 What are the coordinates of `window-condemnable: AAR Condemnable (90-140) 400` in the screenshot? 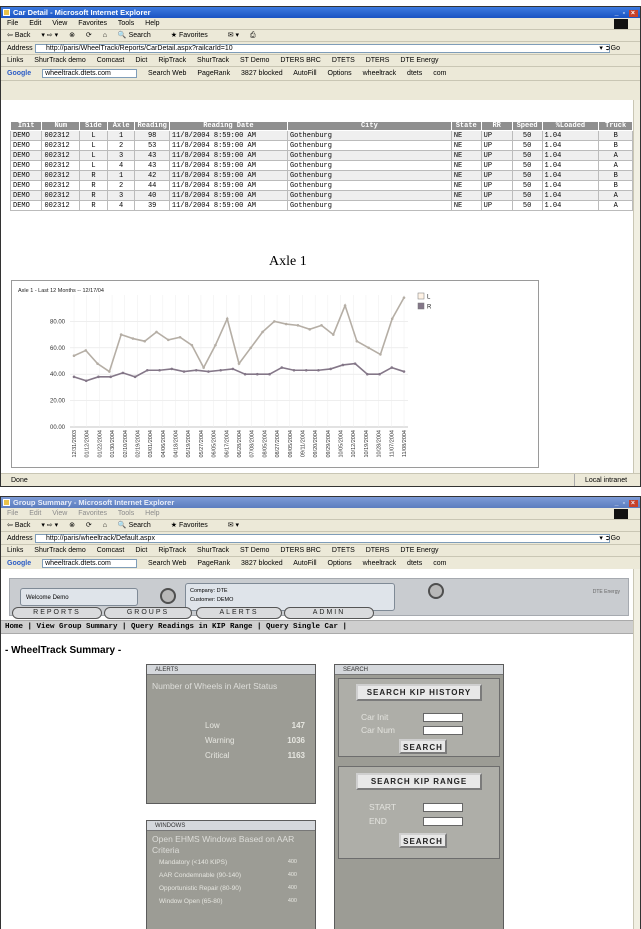 It's located at (222, 875).